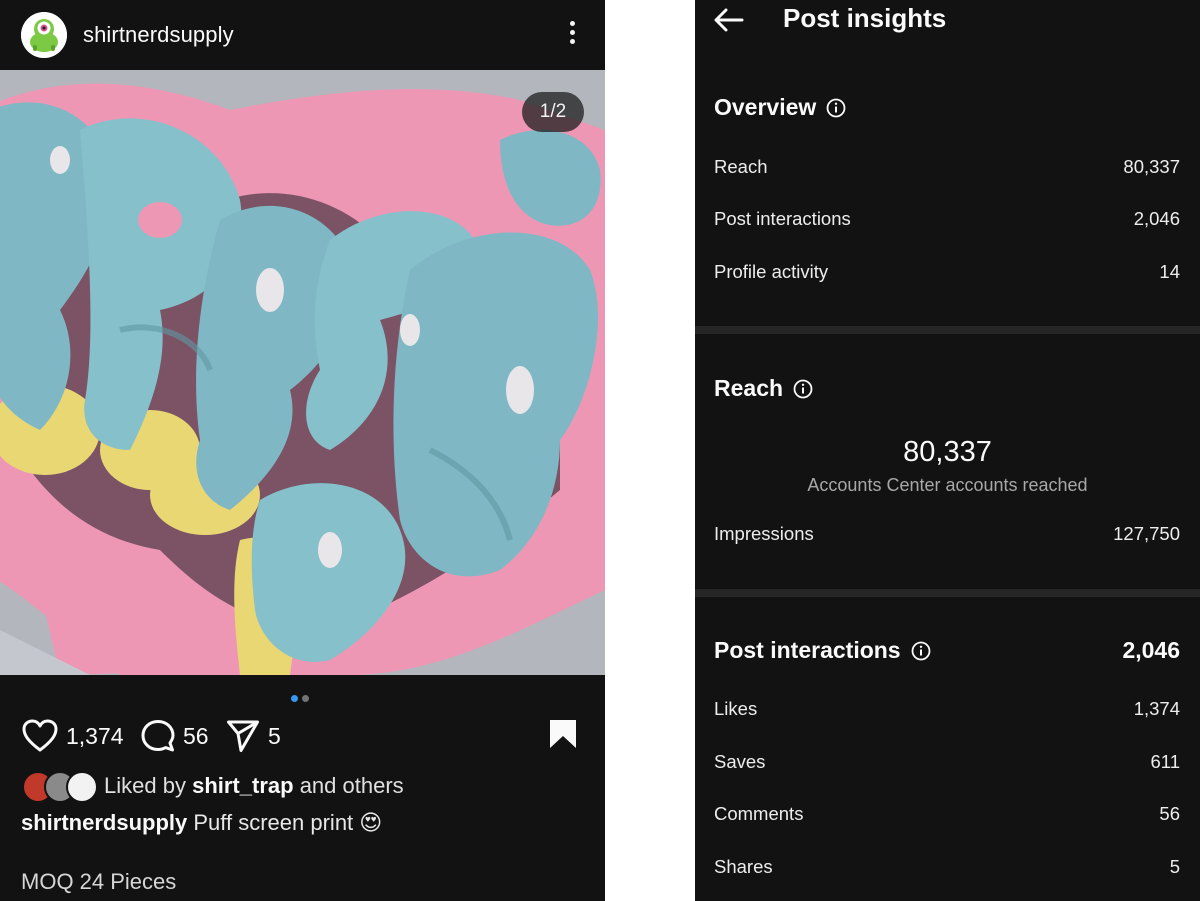 The image size is (1200, 901). What do you see at coordinates (305, 698) in the screenshot?
I see `carousel-dot` at bounding box center [305, 698].